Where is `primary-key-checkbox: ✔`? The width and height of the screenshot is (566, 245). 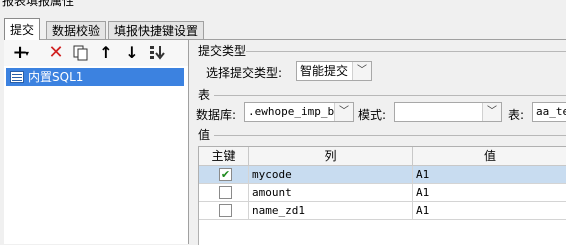
primary-key-checkbox: ✔ is located at coordinates (225, 174).